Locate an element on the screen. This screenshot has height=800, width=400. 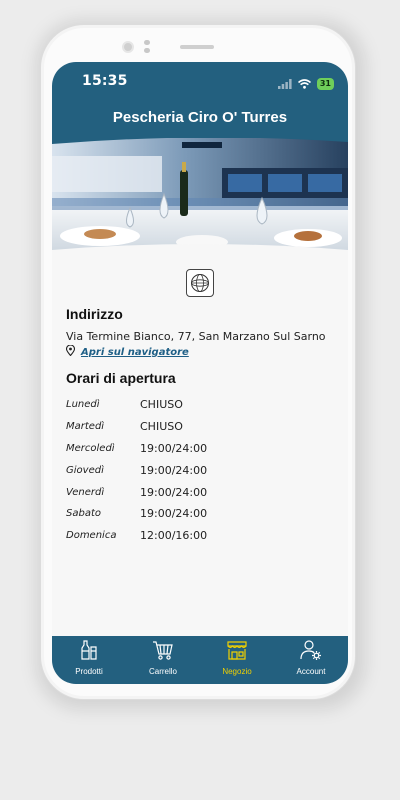
hours-row: Sabato 19:00/24:00 is located at coordinates (196, 514).